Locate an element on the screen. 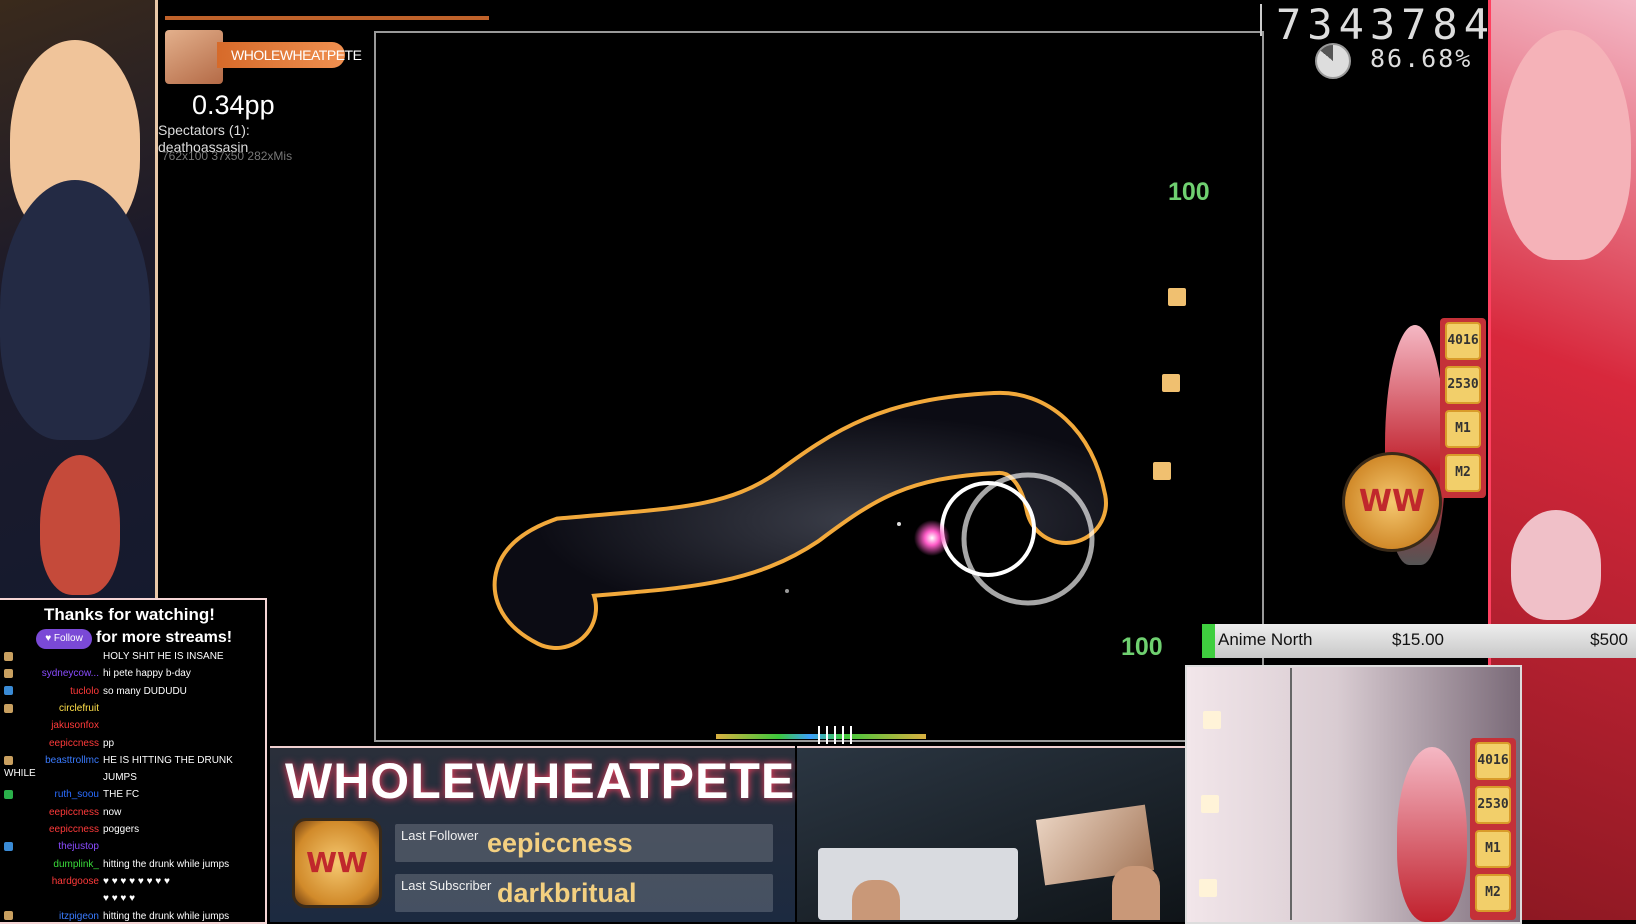 This screenshot has height=924, width=1636. last-subscriber-label: Last Subscriber is located at coordinates (446, 885).